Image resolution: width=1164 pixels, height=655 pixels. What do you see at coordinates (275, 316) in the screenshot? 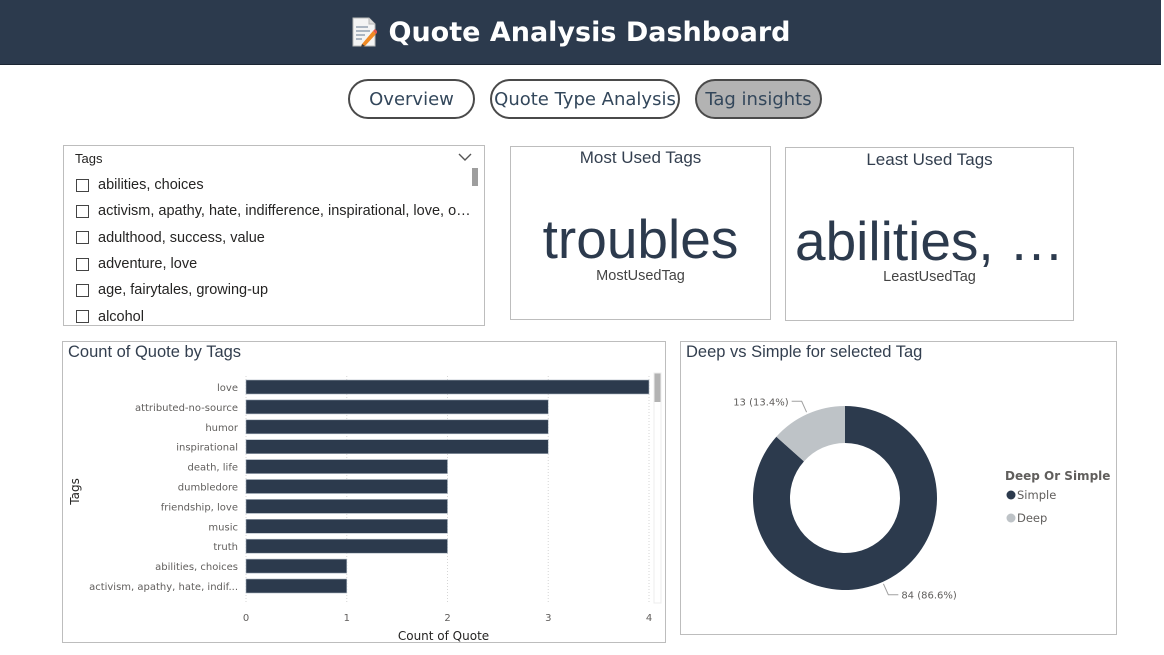
I see `slicer-item: alcohol` at bounding box center [275, 316].